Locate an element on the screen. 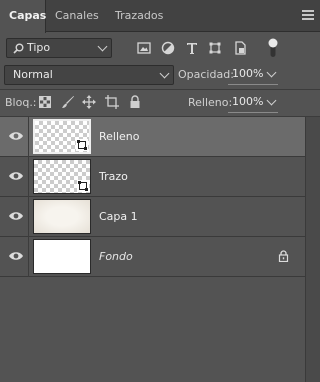 Image resolution: width=320 pixels, height=382 pixels. tab-capas: Capas is located at coordinates (23, 16).